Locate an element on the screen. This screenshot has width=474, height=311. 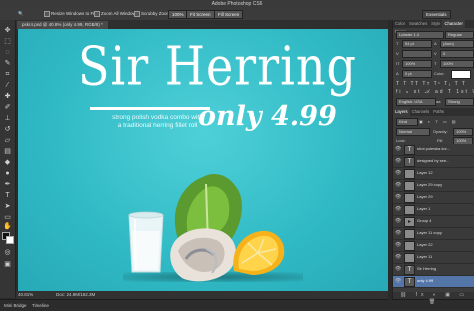
layer-row: 👁 Layer 1 is located at coordinates (433, 210).